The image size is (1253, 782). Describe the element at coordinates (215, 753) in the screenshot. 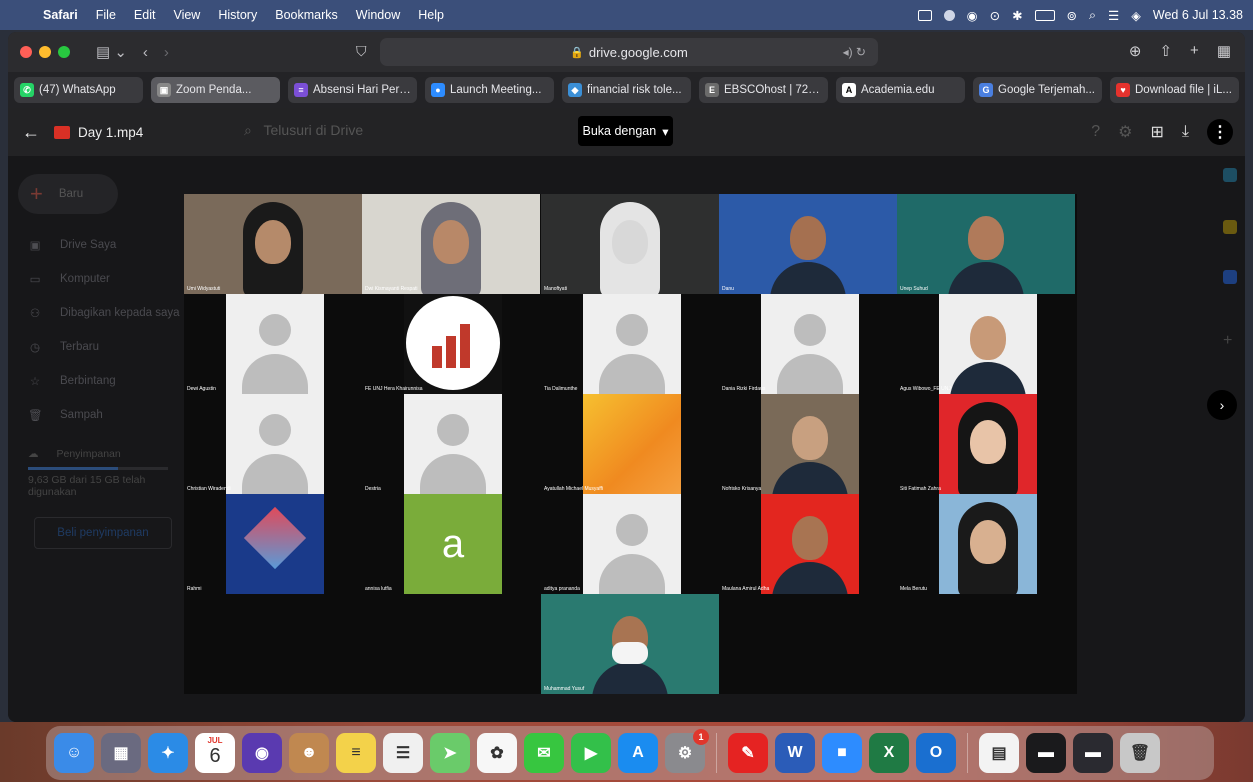

I see `calendar-icon: JUL 6` at that location.